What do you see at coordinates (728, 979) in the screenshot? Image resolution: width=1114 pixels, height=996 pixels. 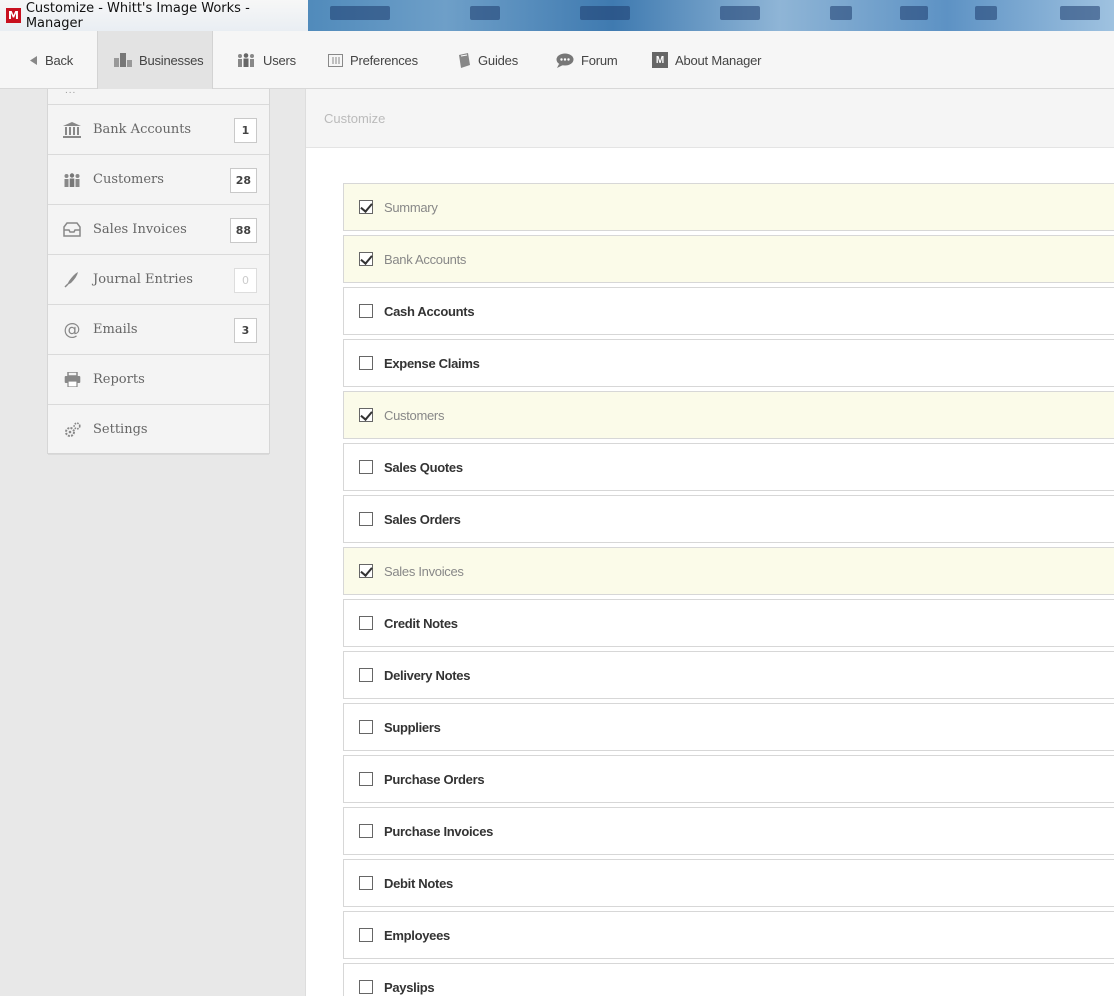 I see `module-option-row: Payslips` at bounding box center [728, 979].